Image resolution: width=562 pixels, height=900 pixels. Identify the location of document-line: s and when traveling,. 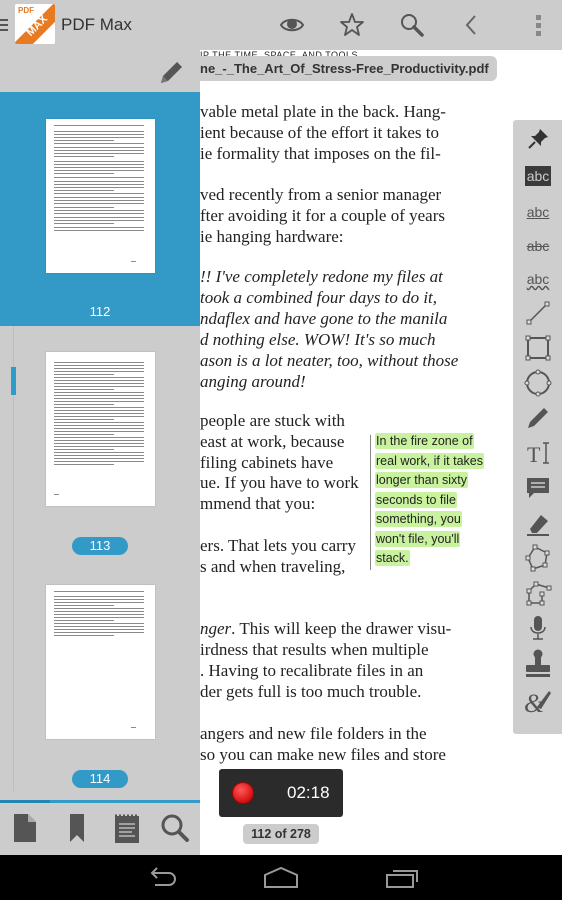
(273, 566).